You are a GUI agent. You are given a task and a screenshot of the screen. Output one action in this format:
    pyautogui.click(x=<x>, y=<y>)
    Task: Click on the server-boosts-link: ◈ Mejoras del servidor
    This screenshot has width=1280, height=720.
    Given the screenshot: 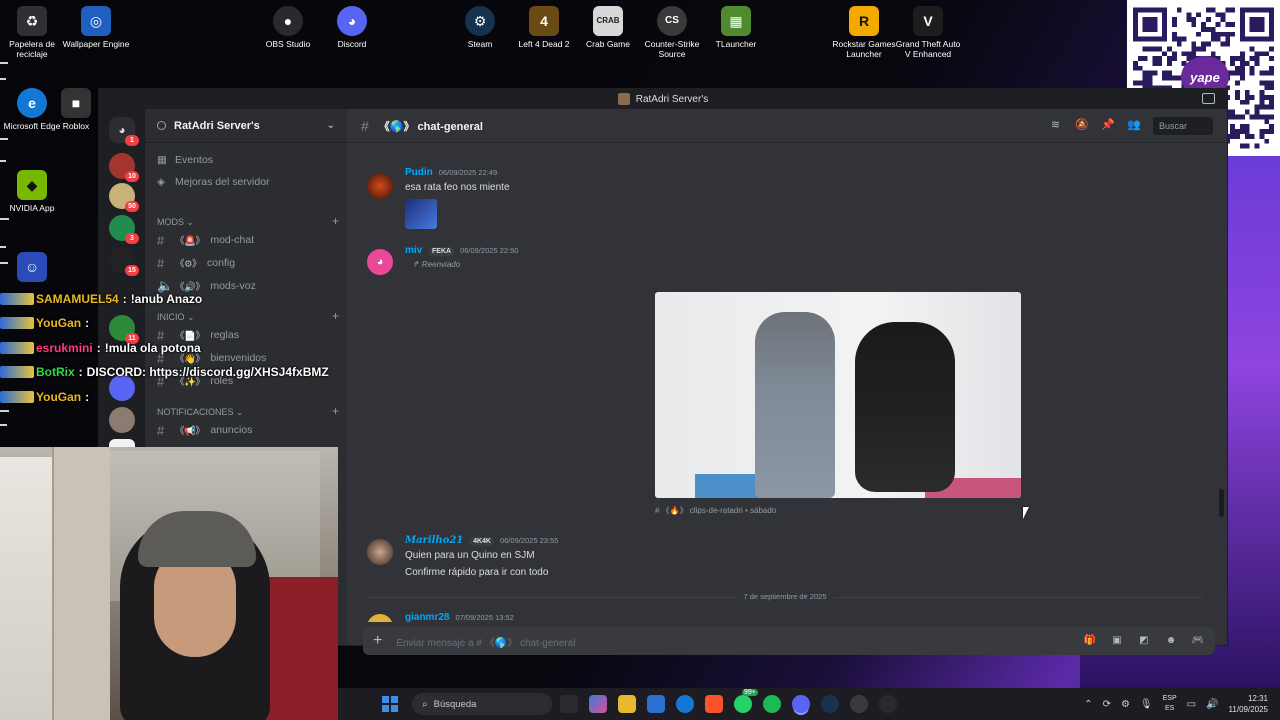 What is the action you would take?
    pyautogui.click(x=246, y=182)
    